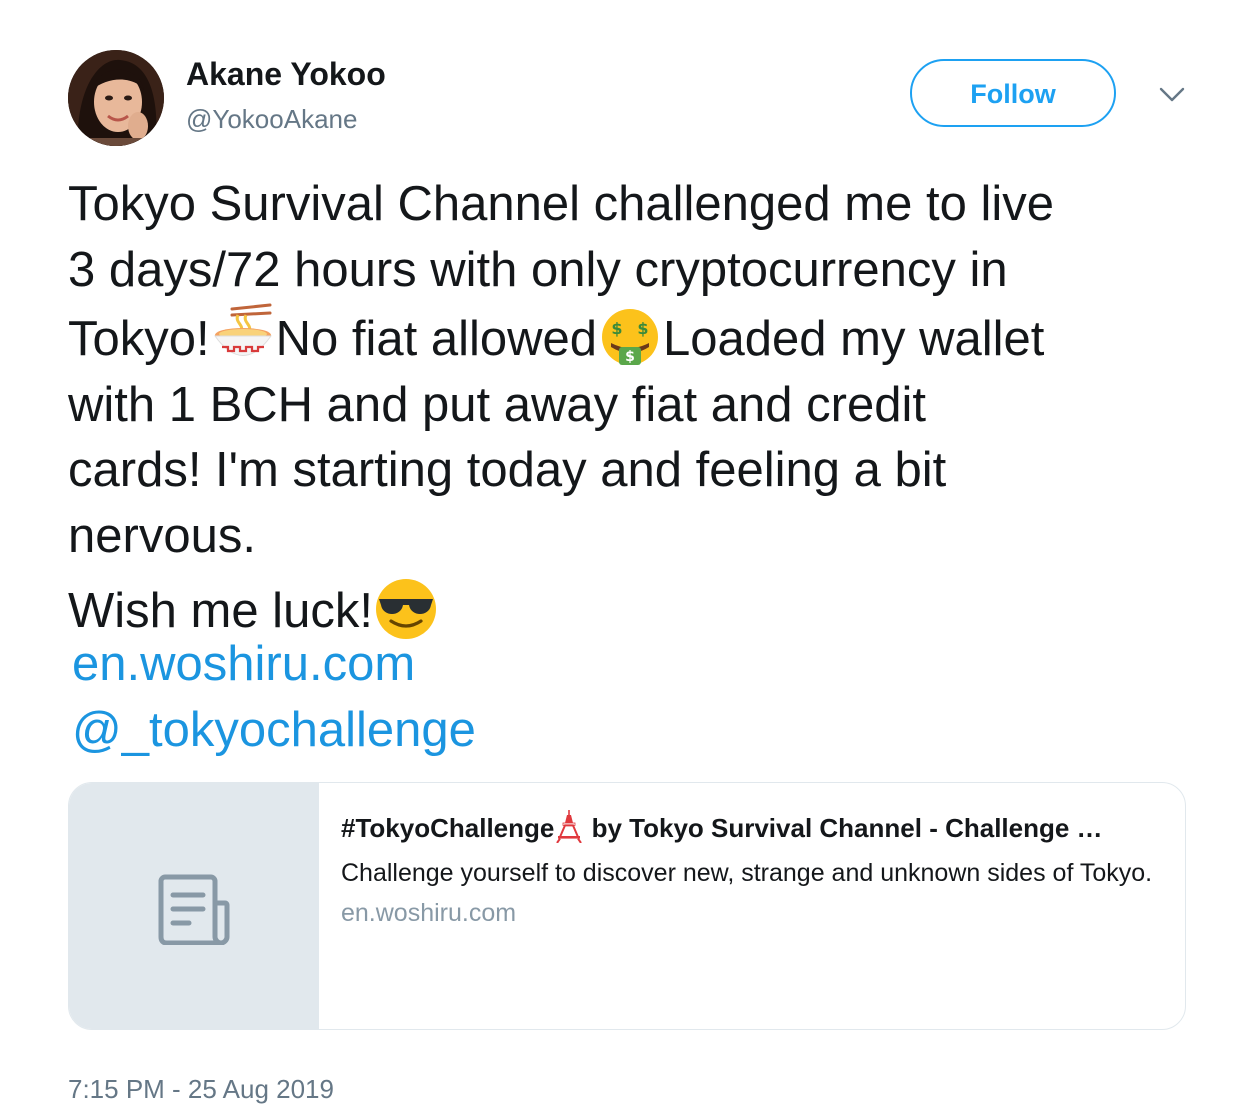  I want to click on smiling-face-with-sunglasses-emoji, so click(406, 608).